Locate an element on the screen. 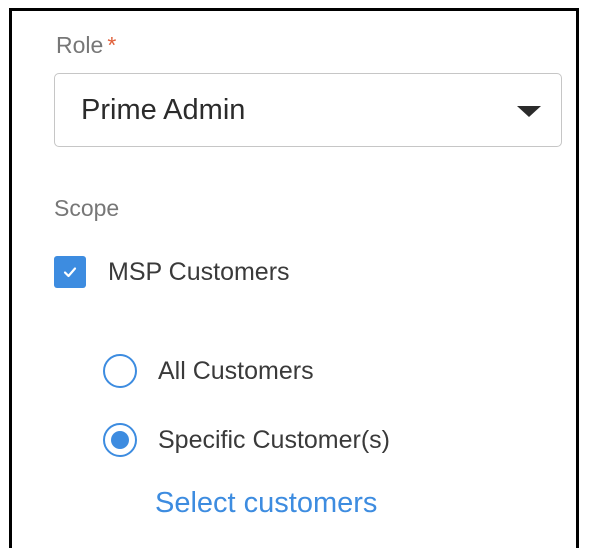  radio-button-specific-customers is located at coordinates (120, 440).